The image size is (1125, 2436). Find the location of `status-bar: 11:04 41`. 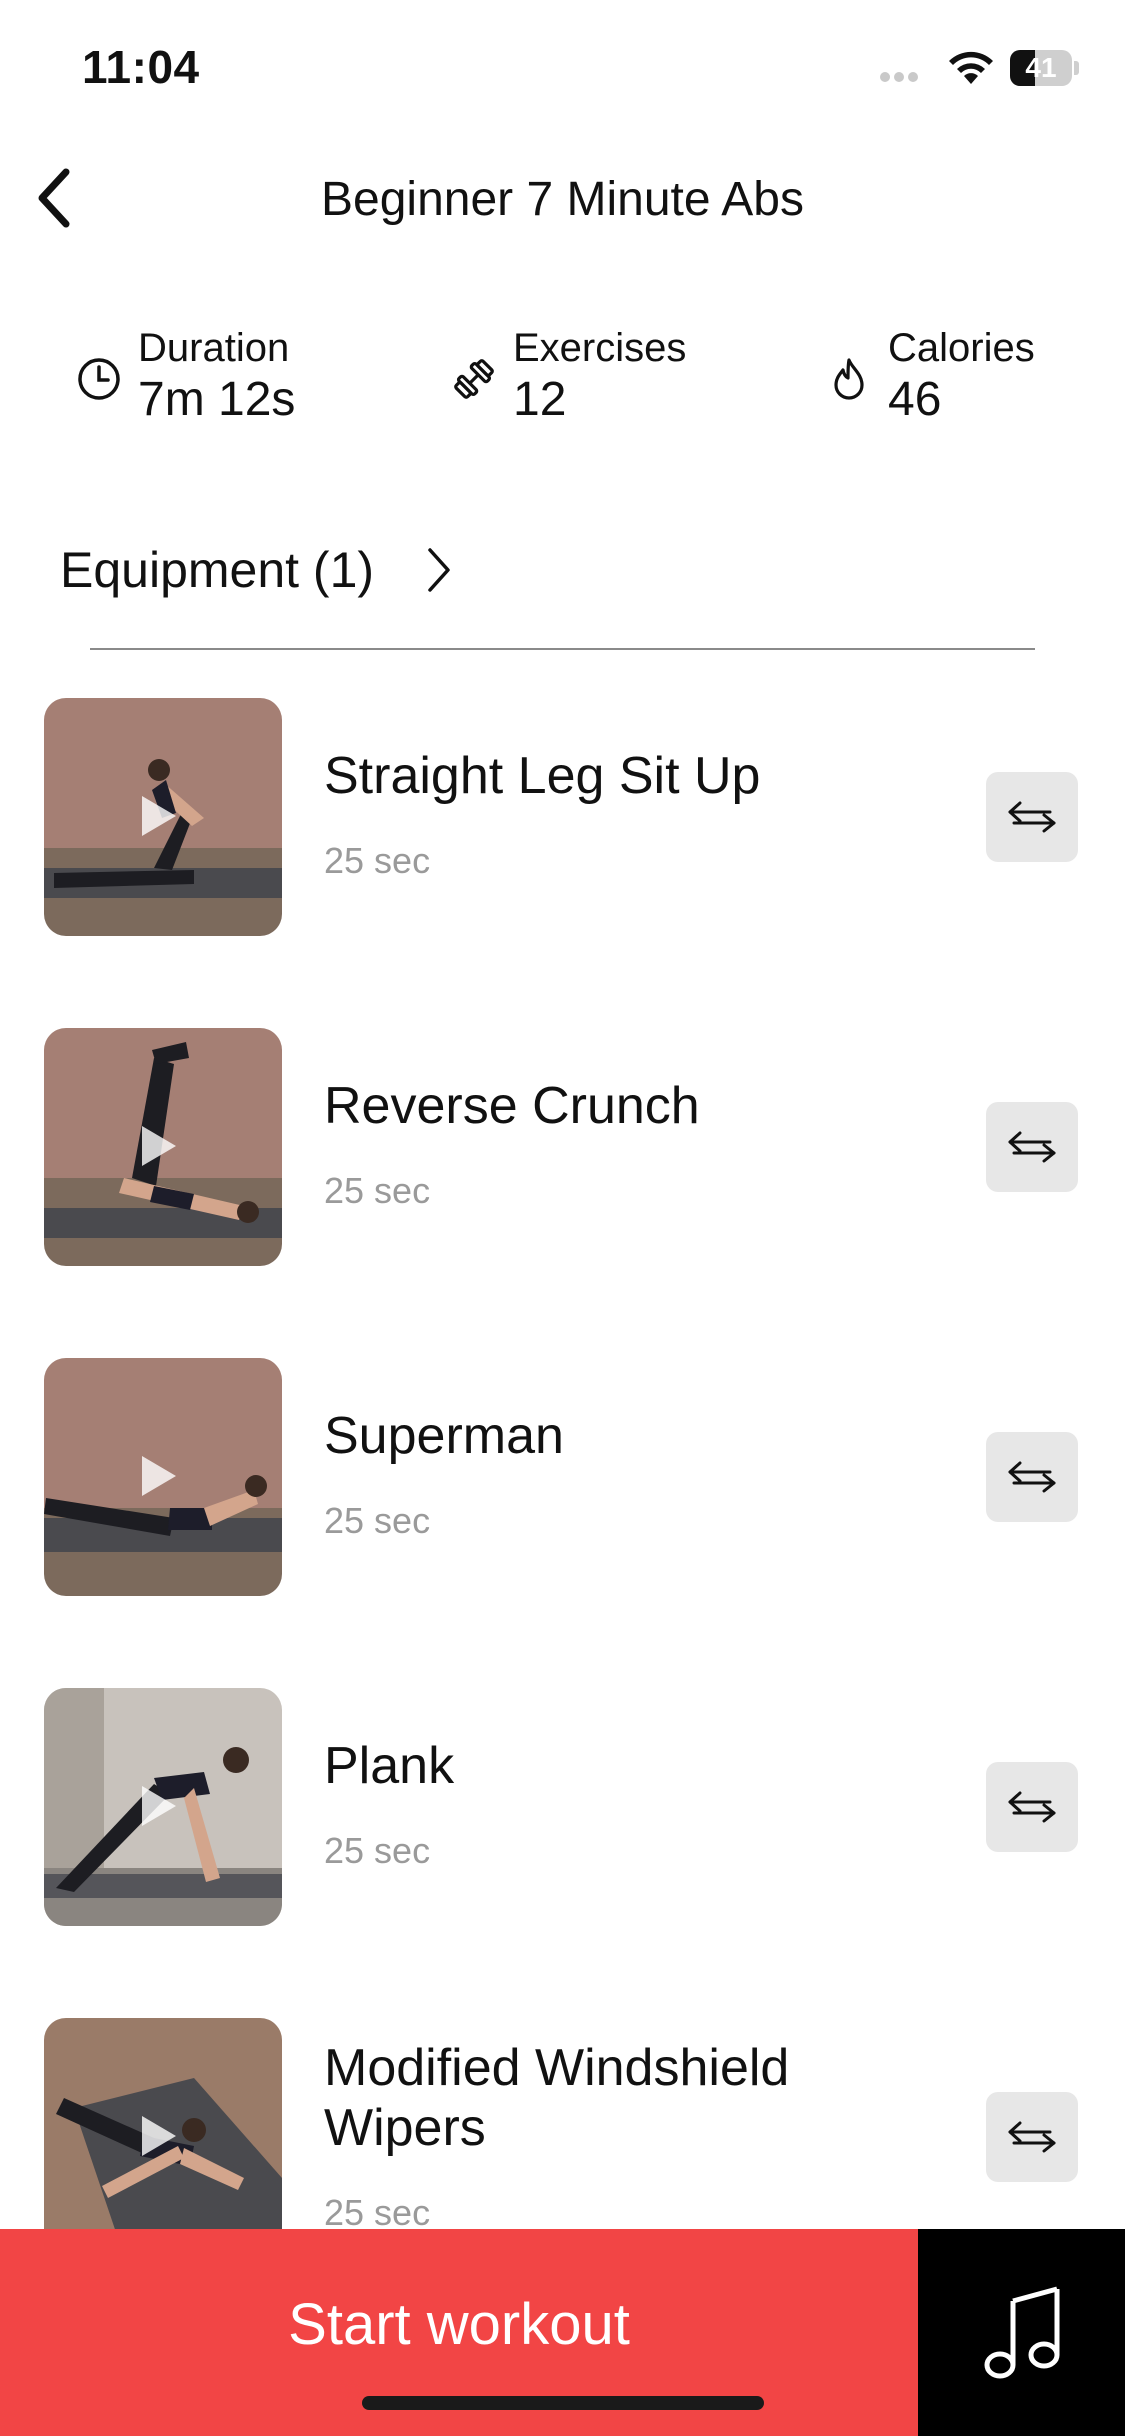

status-bar: 11:04 41 is located at coordinates (562, 70).